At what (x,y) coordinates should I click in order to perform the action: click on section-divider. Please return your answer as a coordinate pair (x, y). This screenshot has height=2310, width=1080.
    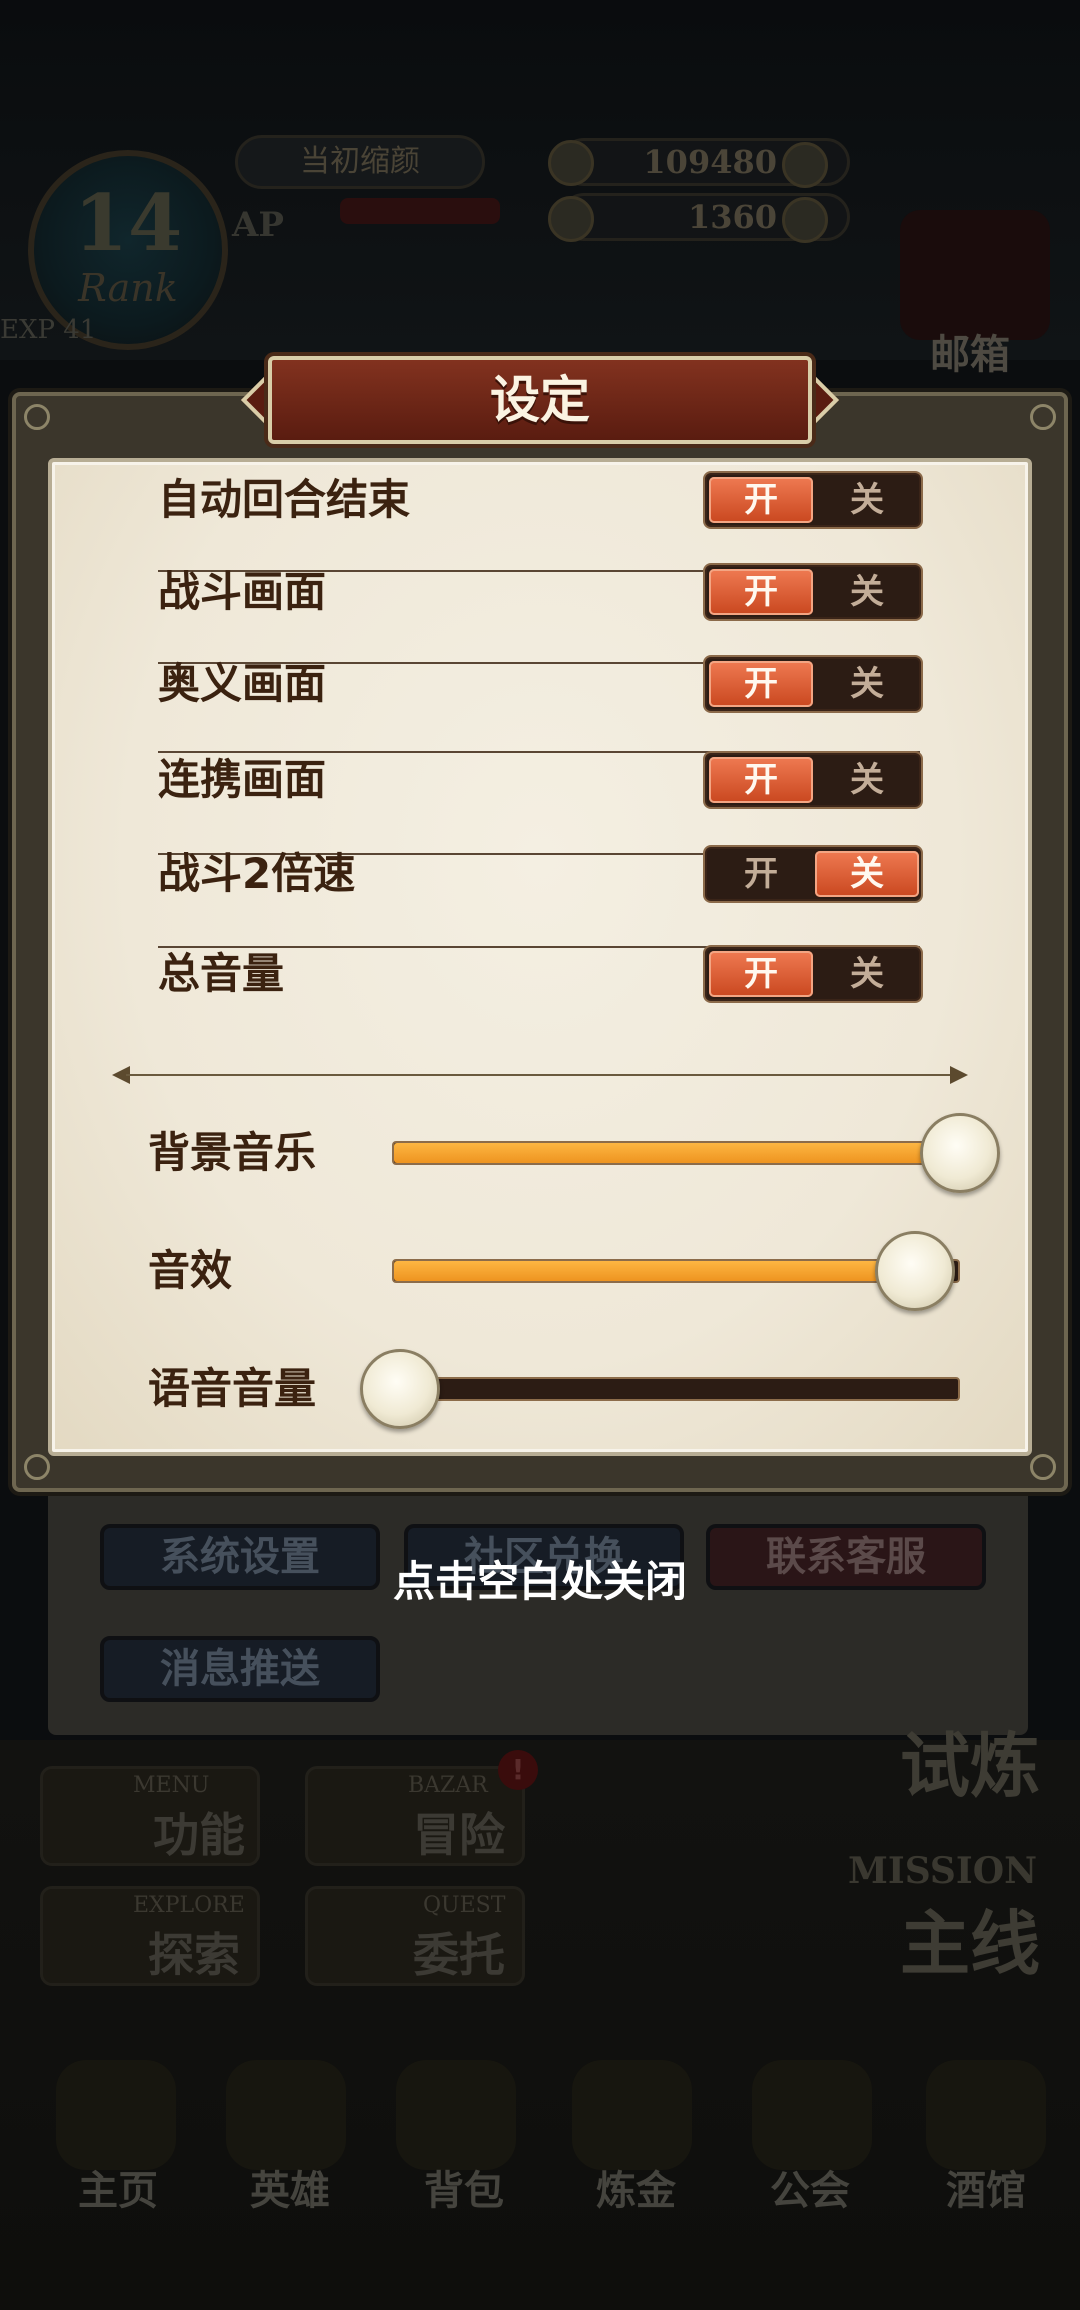
    Looking at the image, I should click on (540, 1075).